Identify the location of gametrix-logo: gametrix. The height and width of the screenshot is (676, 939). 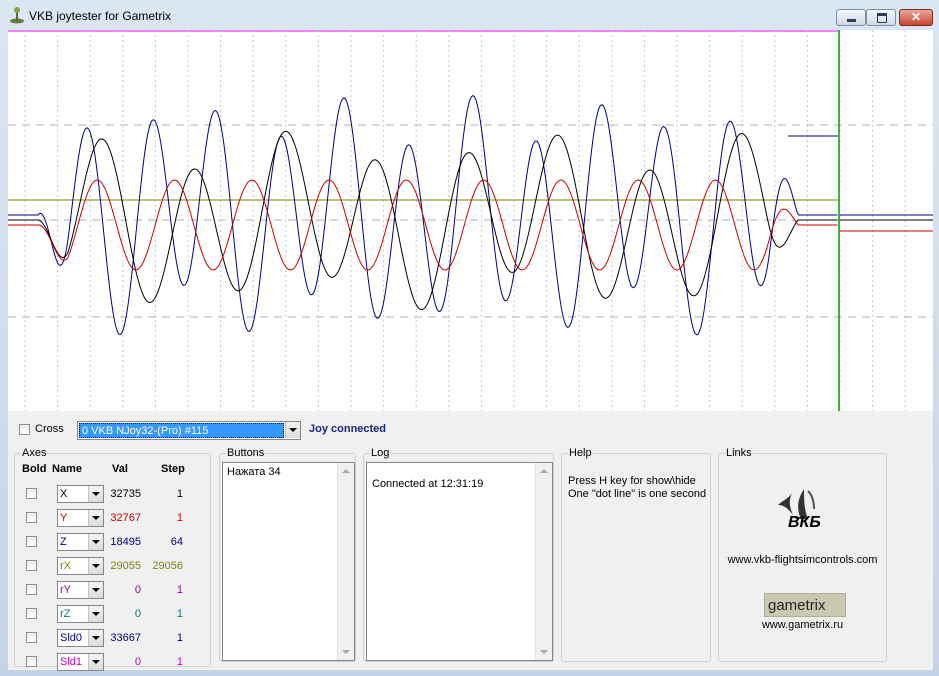
(805, 605).